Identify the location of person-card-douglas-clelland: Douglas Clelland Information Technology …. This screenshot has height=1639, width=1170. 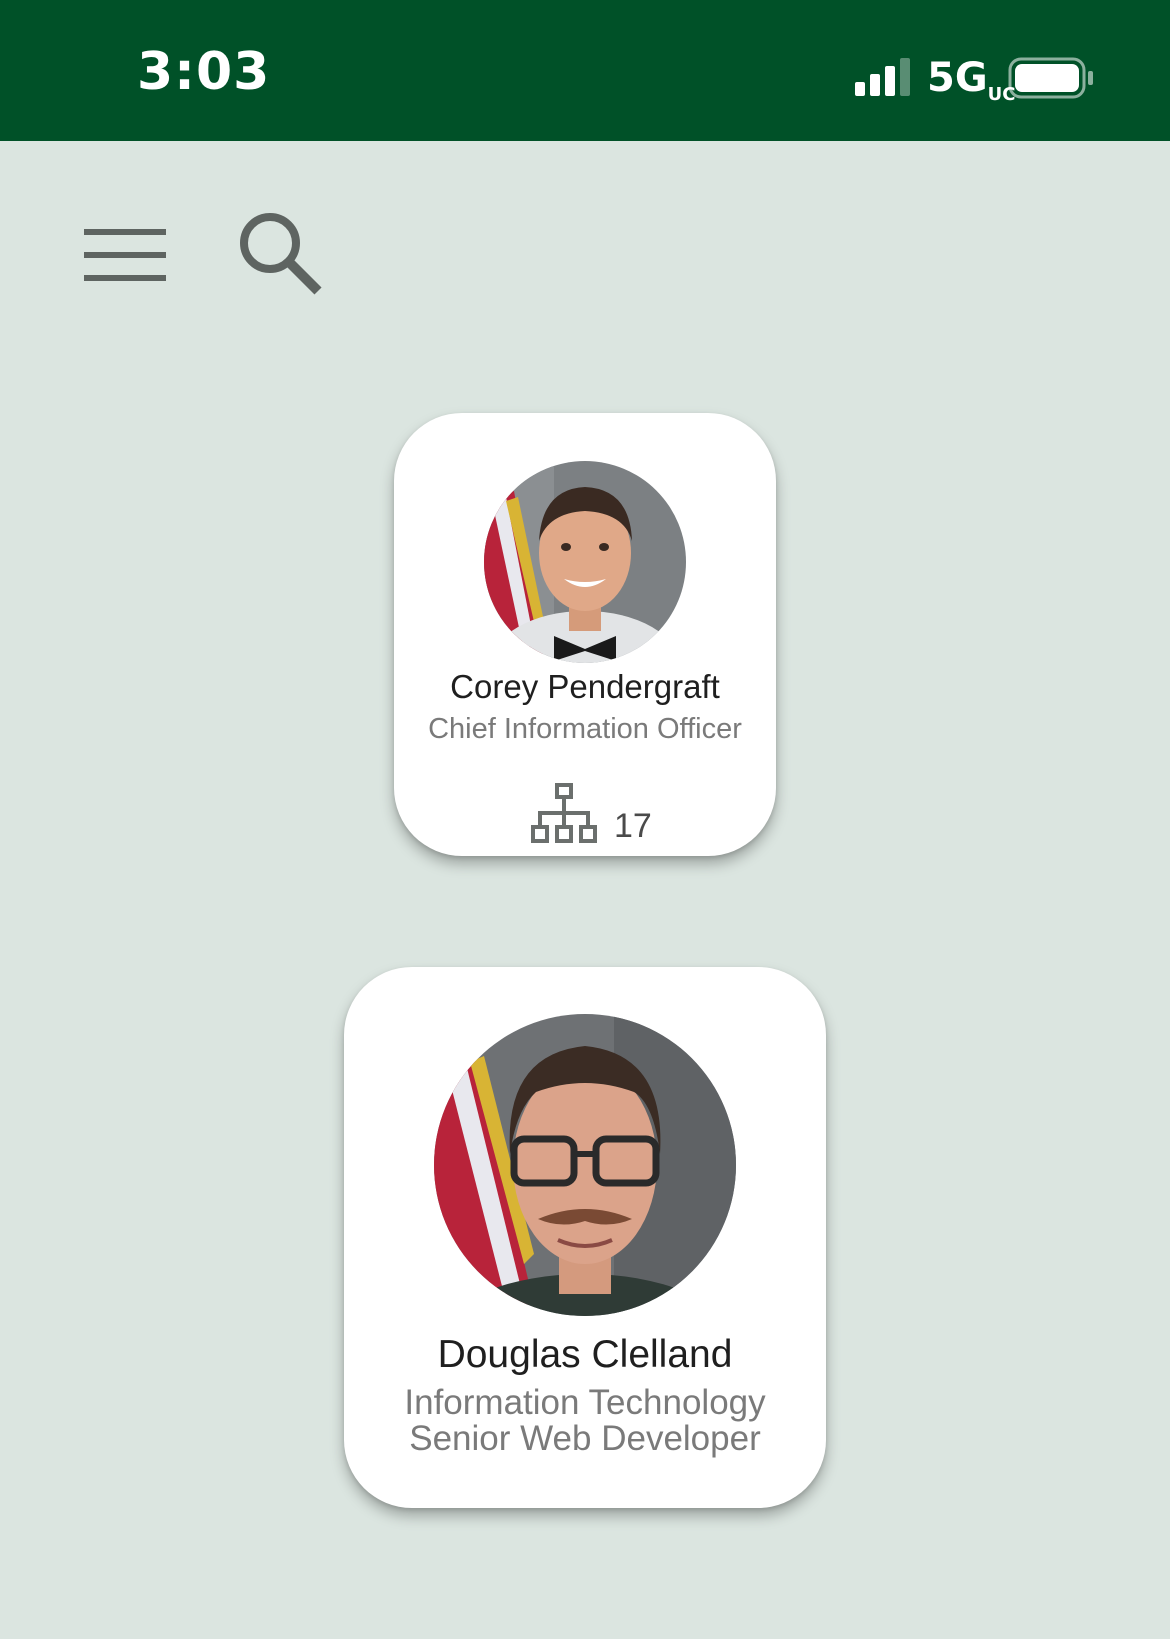
(585, 1237).